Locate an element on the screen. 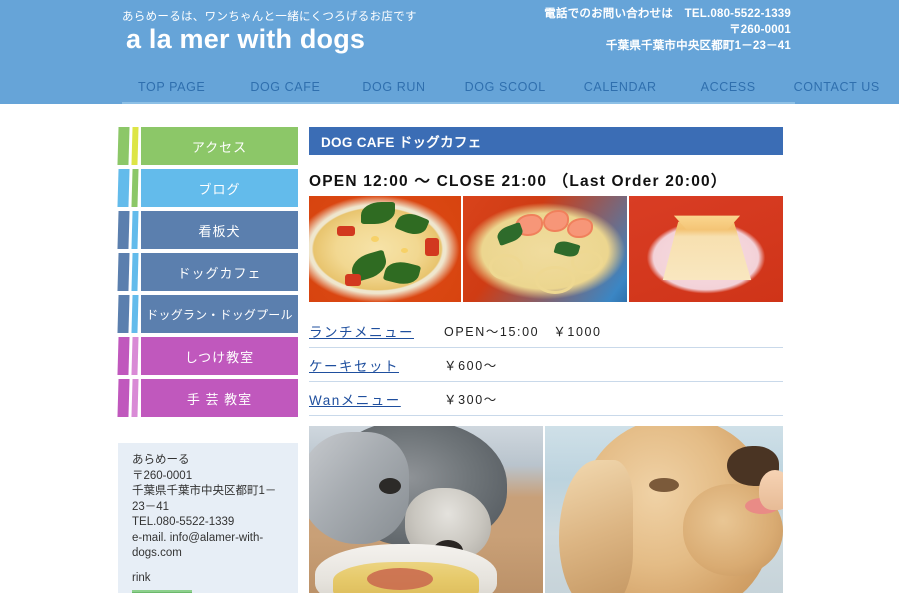  human-finger is located at coordinates (771, 490).